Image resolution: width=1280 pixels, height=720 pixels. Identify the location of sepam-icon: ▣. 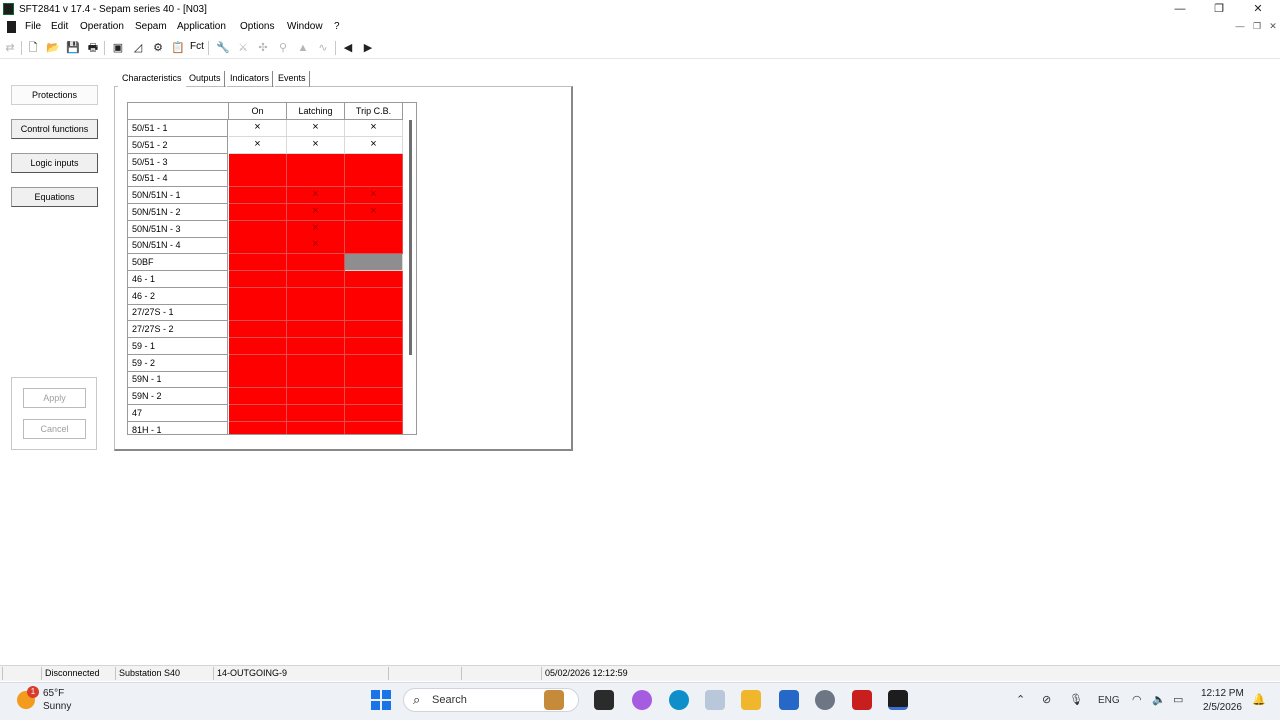
(118, 48).